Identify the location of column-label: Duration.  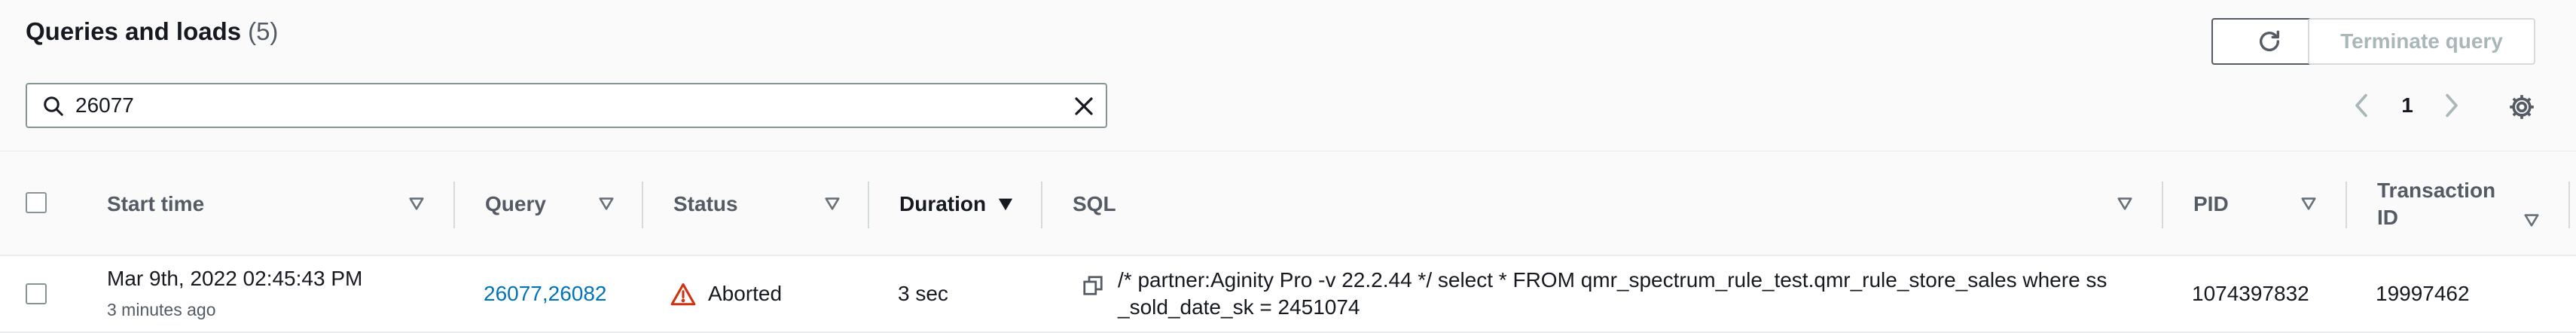
(943, 204).